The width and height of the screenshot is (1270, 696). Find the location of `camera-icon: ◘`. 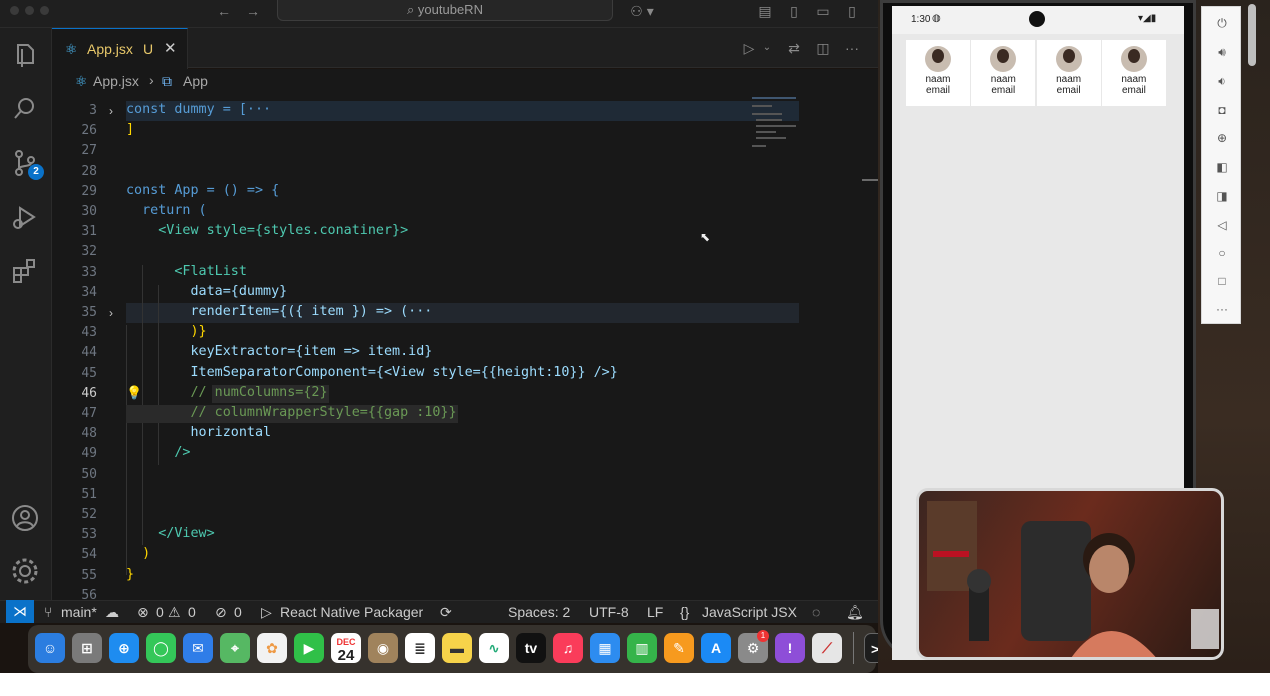

camera-icon: ◘ is located at coordinates (1222, 110).